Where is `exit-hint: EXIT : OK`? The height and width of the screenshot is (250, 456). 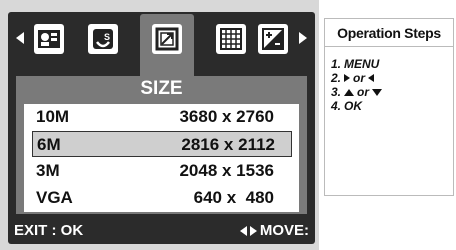 exit-hint: EXIT : OK is located at coordinates (49, 230).